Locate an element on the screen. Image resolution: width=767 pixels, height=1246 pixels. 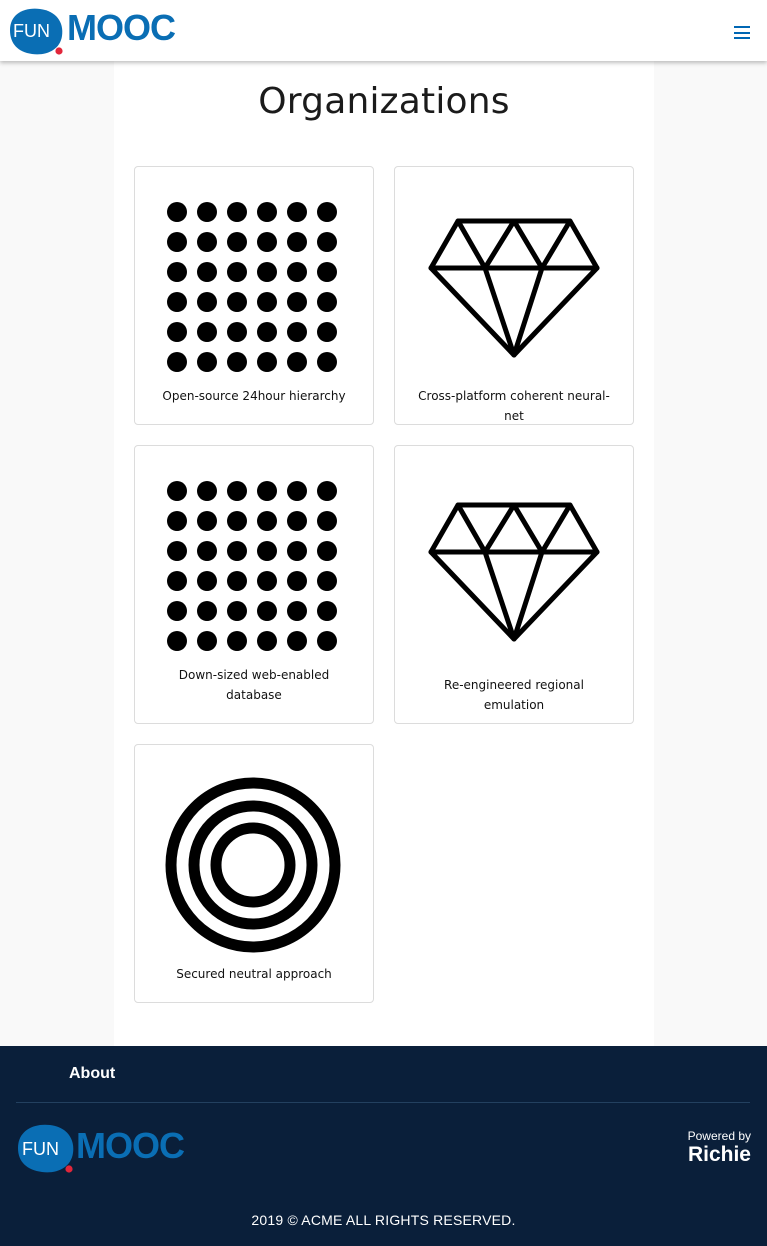
organization-name: Down-sized web-enabled database is located at coordinates (254, 685).